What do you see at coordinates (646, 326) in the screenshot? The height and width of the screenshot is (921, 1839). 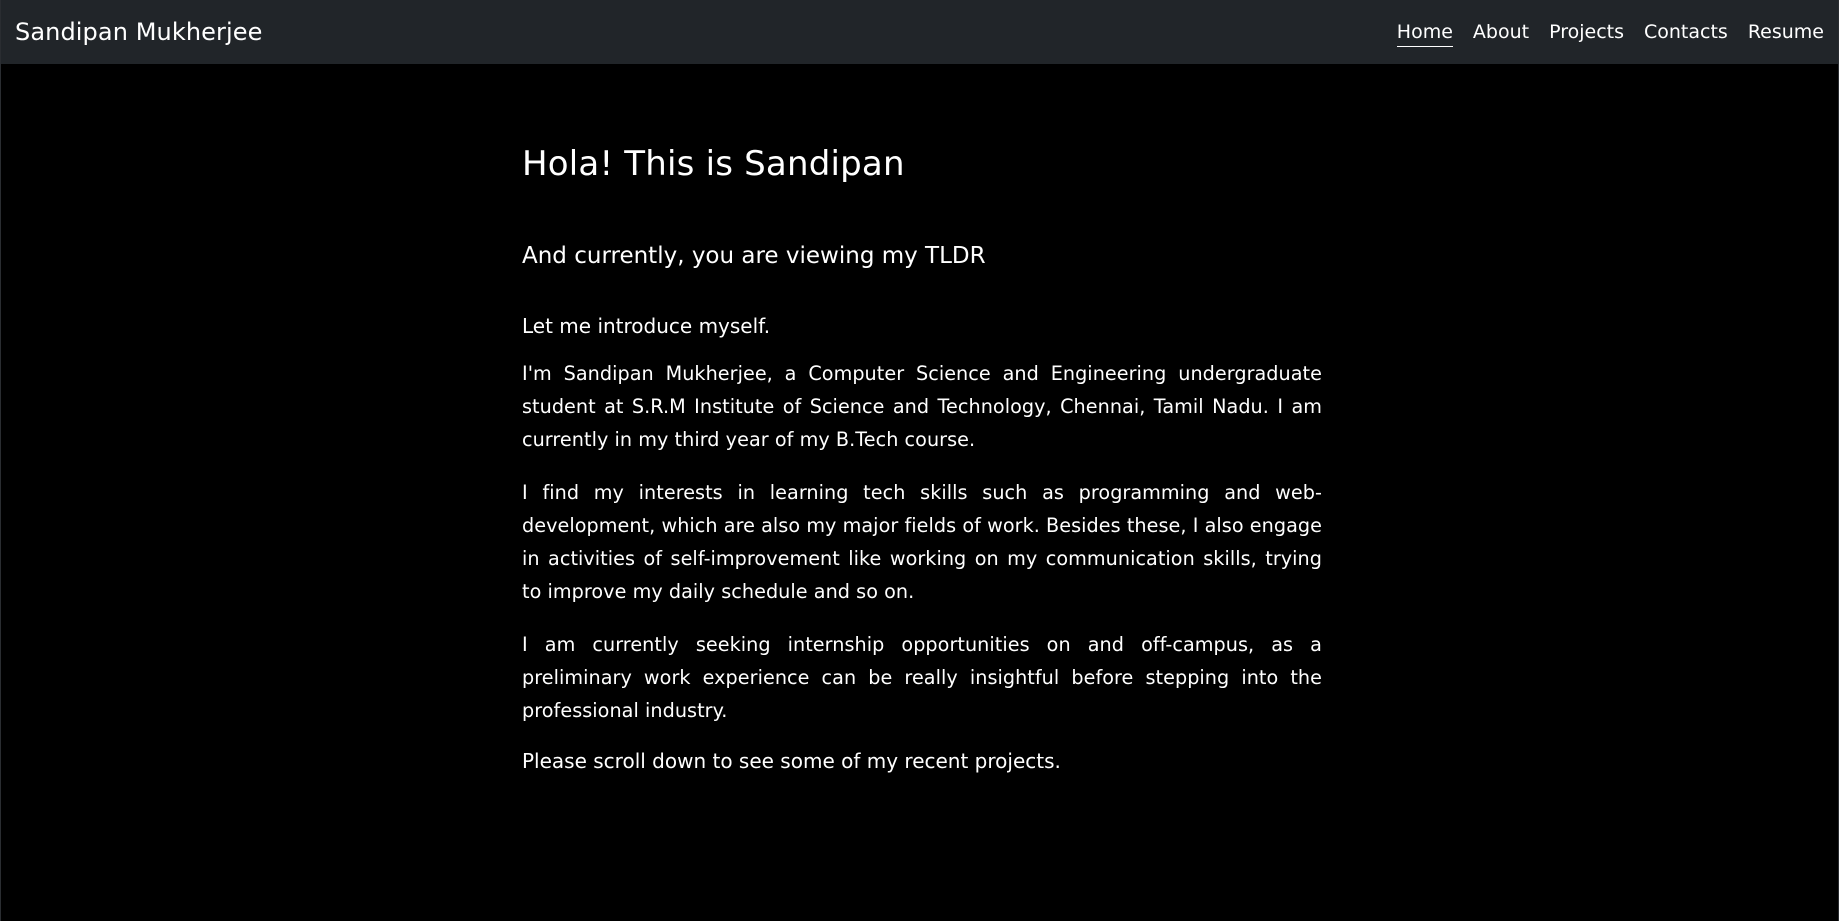 I see `intro-text: Let me introduce myself.` at bounding box center [646, 326].